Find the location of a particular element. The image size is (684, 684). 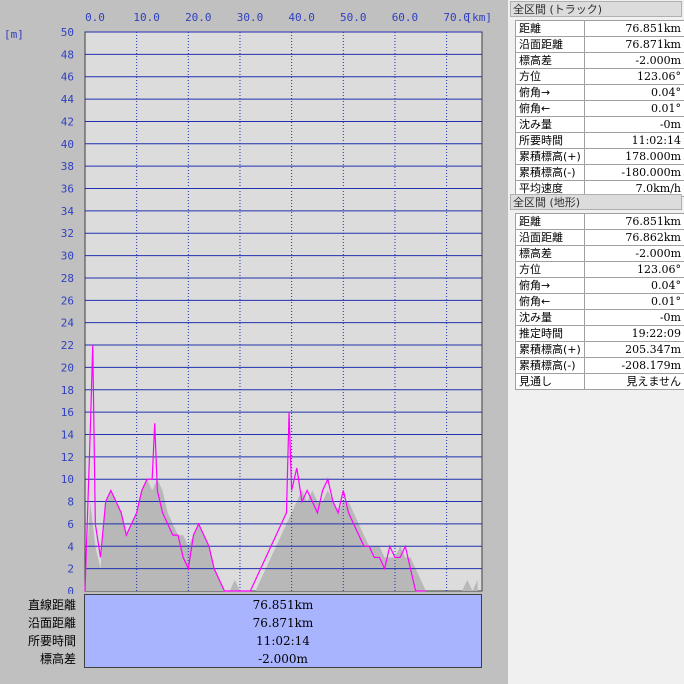

terrain-stat-value: 123.06° is located at coordinates (633, 269).